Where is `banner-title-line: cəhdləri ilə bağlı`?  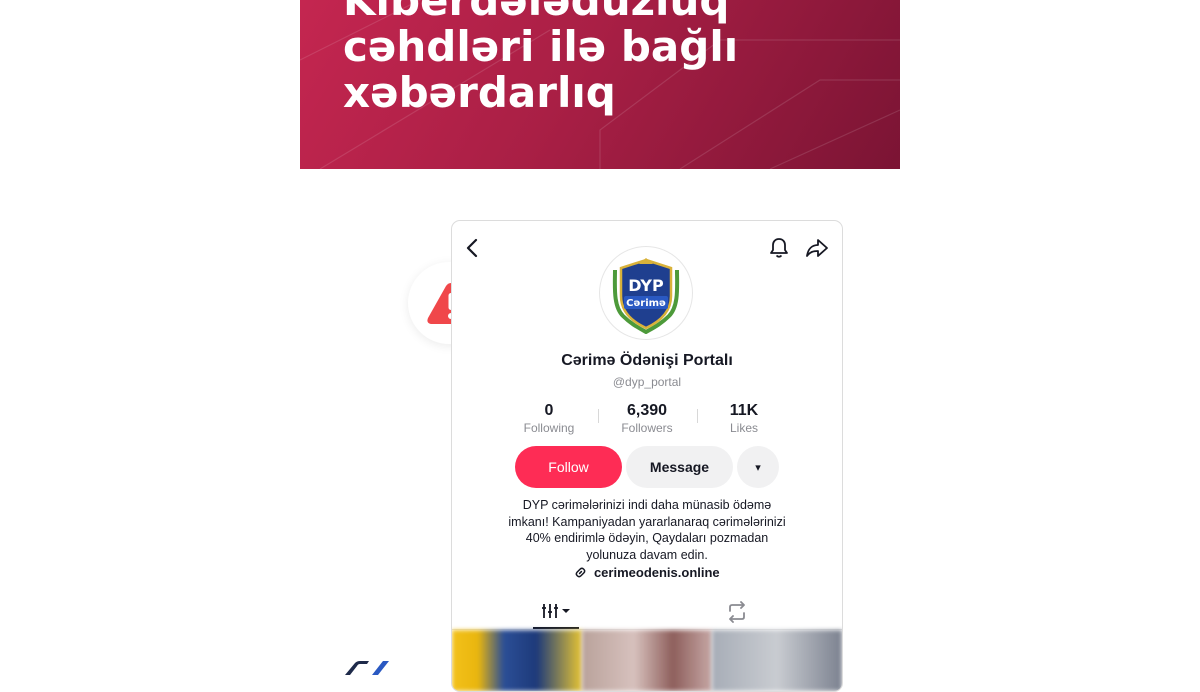
banner-title-line: cəhdləri ilə bağlı is located at coordinates (541, 46).